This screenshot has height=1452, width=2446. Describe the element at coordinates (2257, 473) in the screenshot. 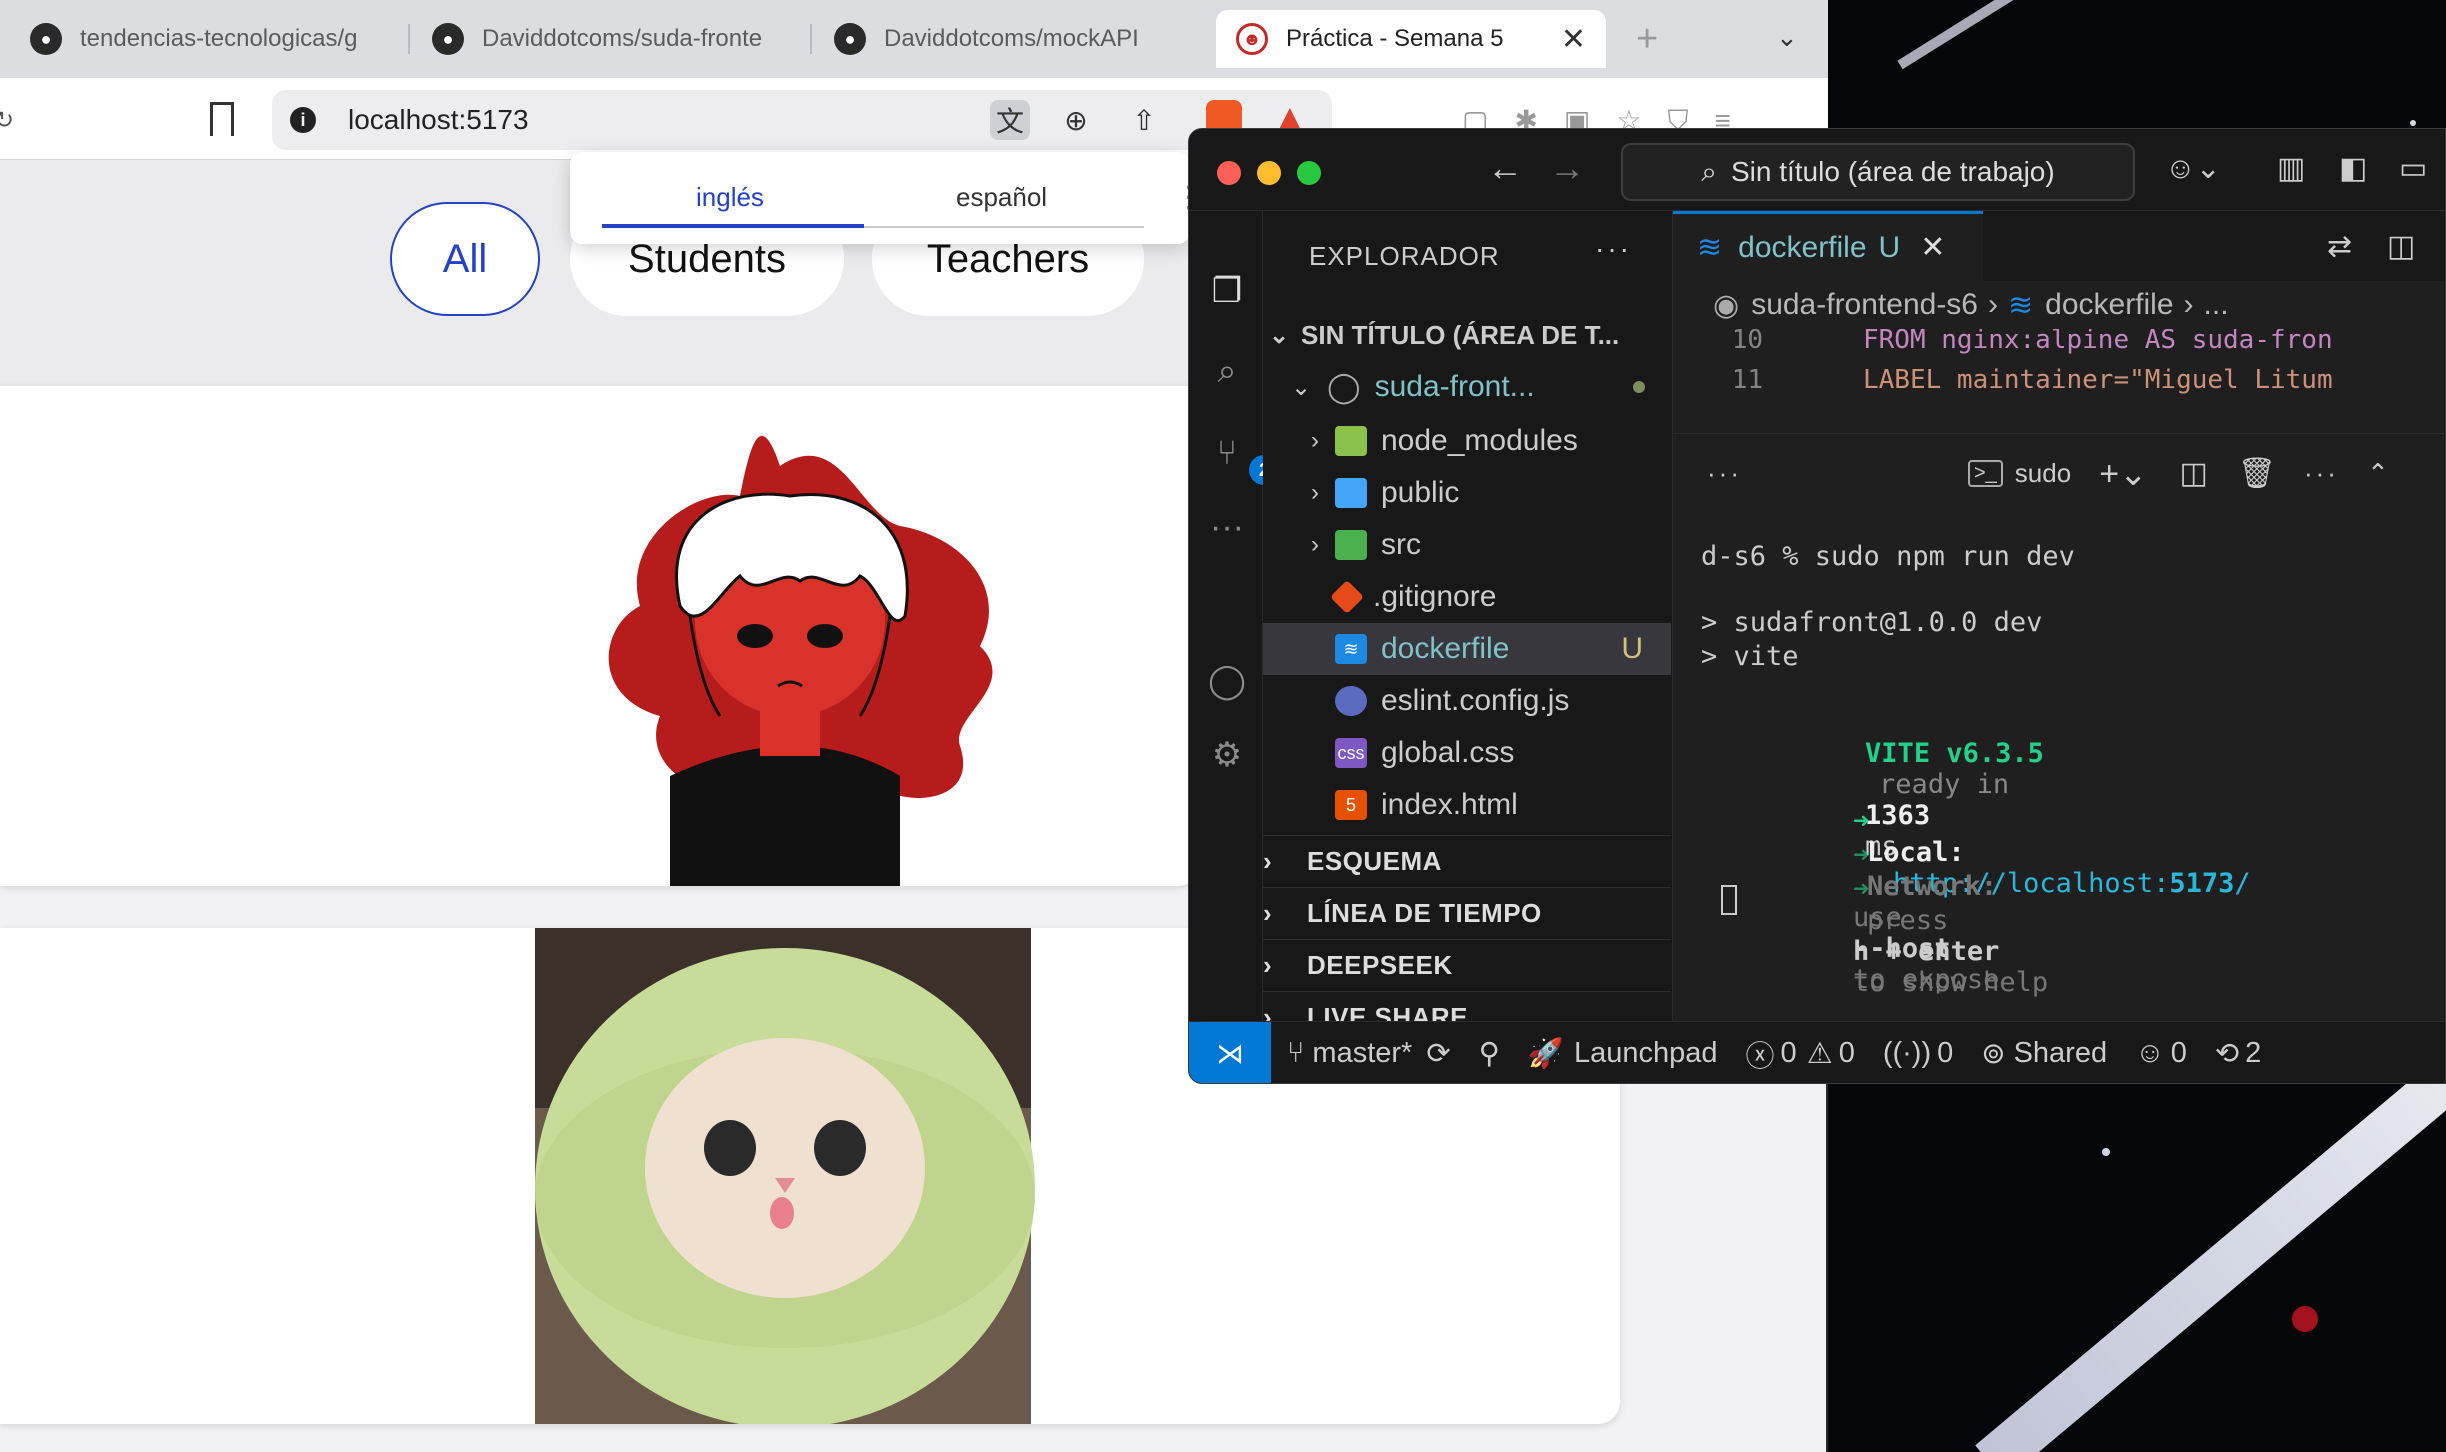

I see `trash-icon: 🗑` at that location.